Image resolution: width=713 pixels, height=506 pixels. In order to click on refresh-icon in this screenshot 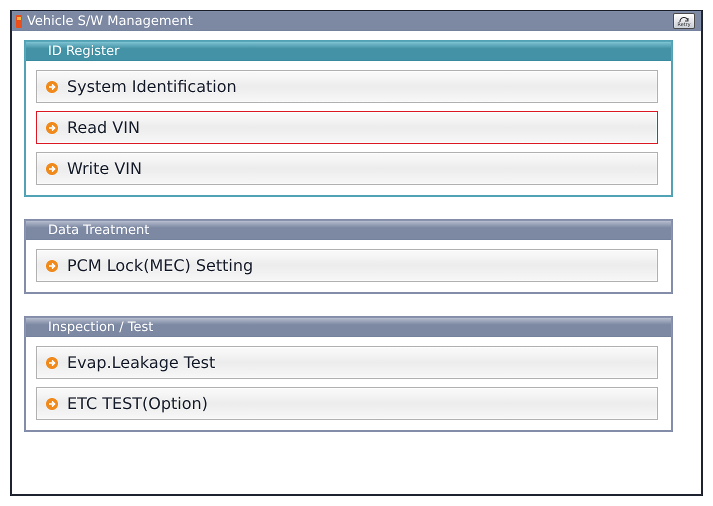, I will do `click(684, 19)`.